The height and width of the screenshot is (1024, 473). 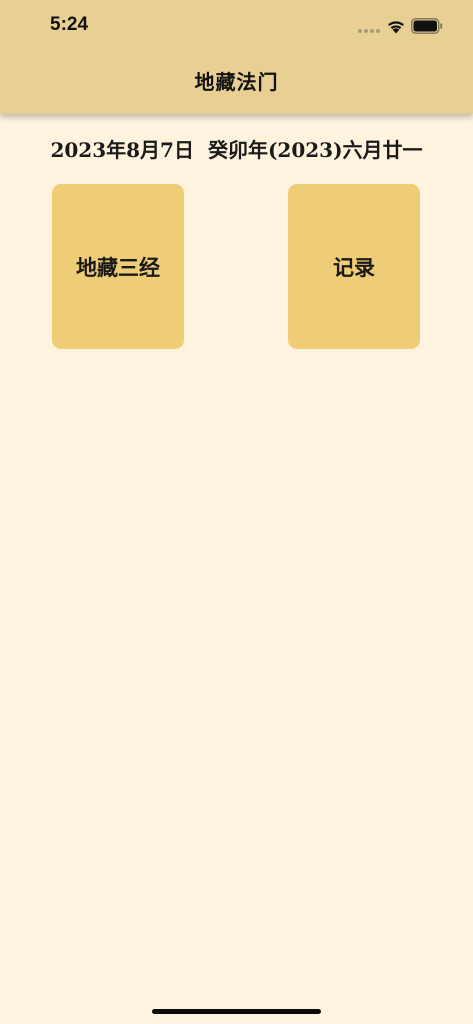 What do you see at coordinates (396, 27) in the screenshot?
I see `wifi-icon` at bounding box center [396, 27].